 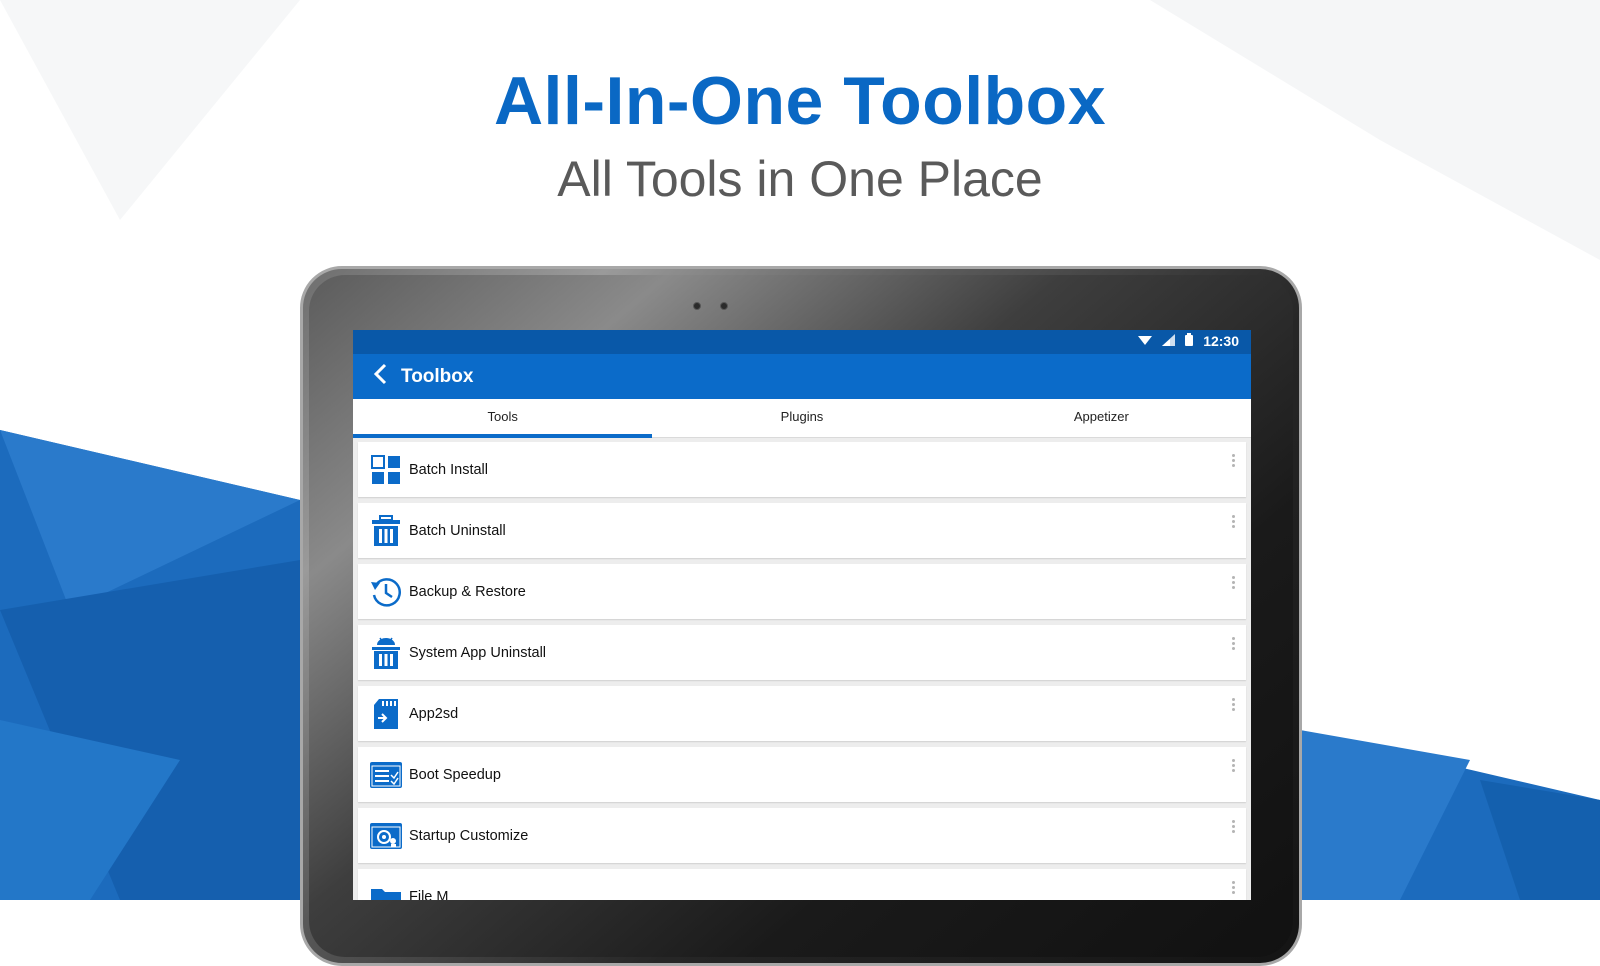 I want to click on list-item-backup-restore: Backup & Restore, so click(x=802, y=591).